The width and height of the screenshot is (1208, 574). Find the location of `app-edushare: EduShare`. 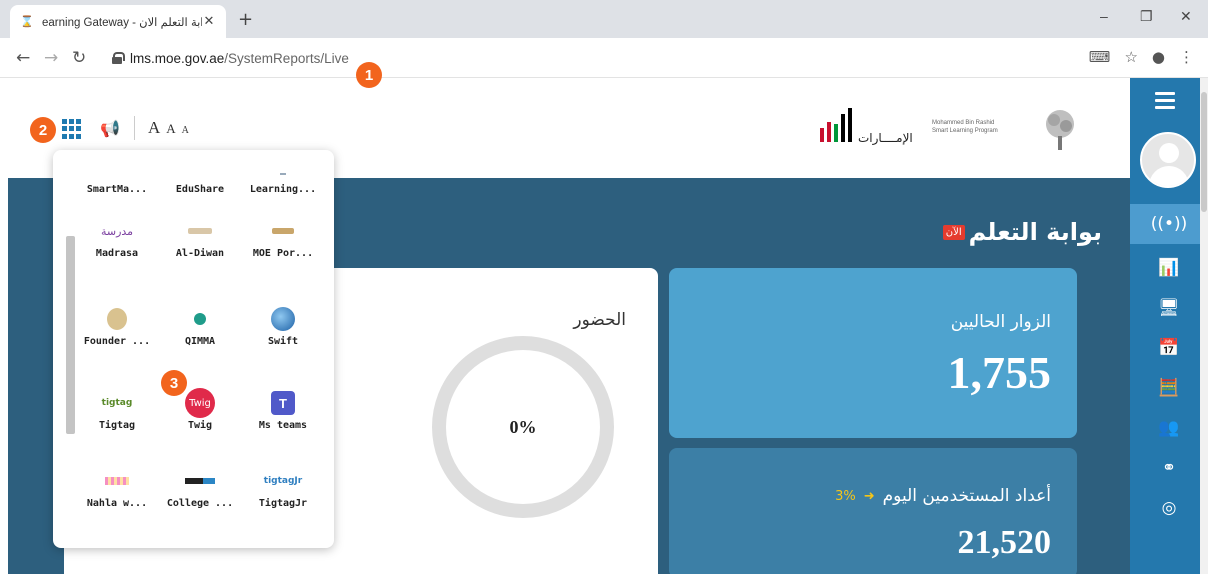

app-edushare: EduShare is located at coordinates (200, 172).